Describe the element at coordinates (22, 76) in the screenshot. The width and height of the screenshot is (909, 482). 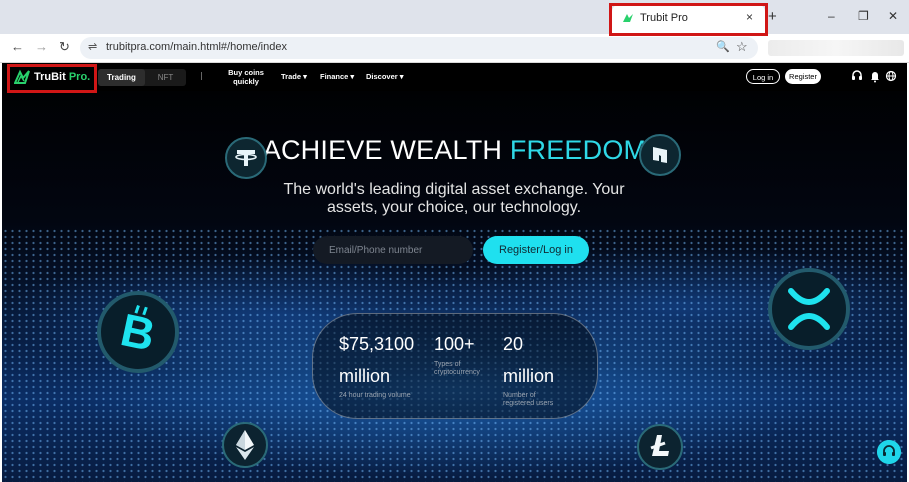
I see `trubit-logo-icon` at that location.